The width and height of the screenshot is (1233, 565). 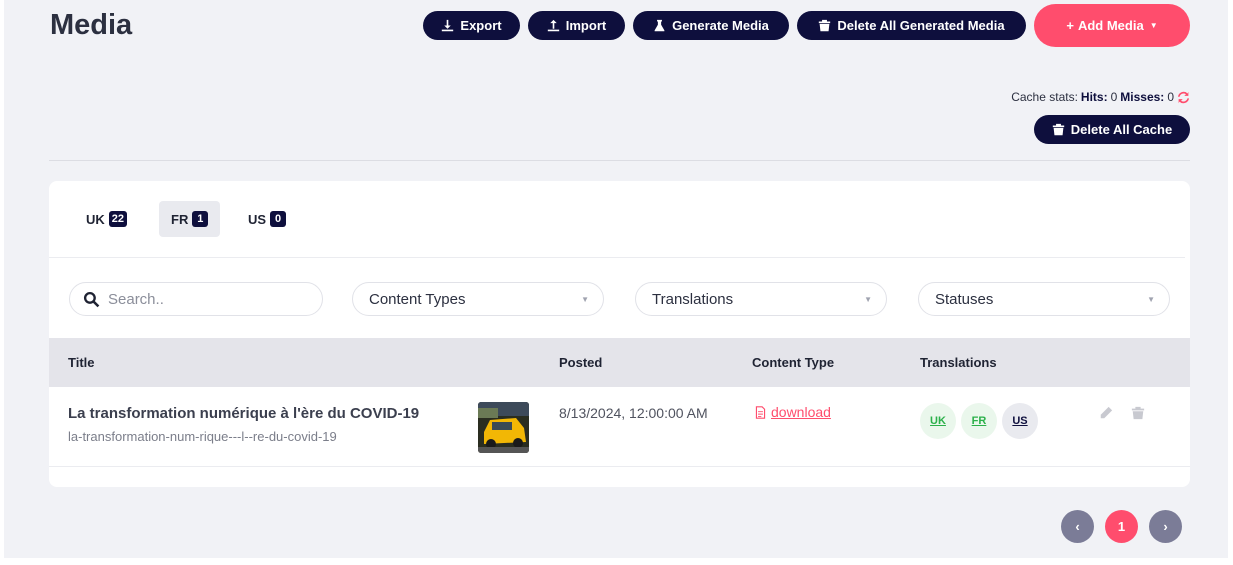 I want to click on refresh-icon, so click(x=1183, y=97).